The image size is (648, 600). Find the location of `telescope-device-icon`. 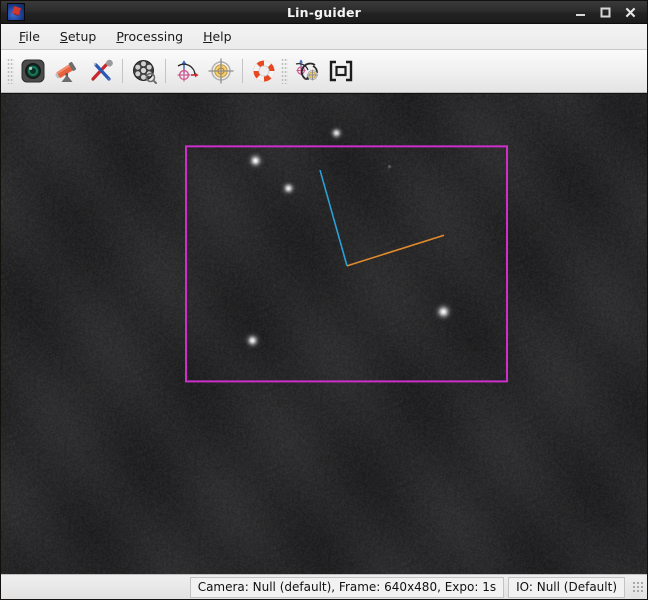

telescope-device-icon is located at coordinates (67, 71).